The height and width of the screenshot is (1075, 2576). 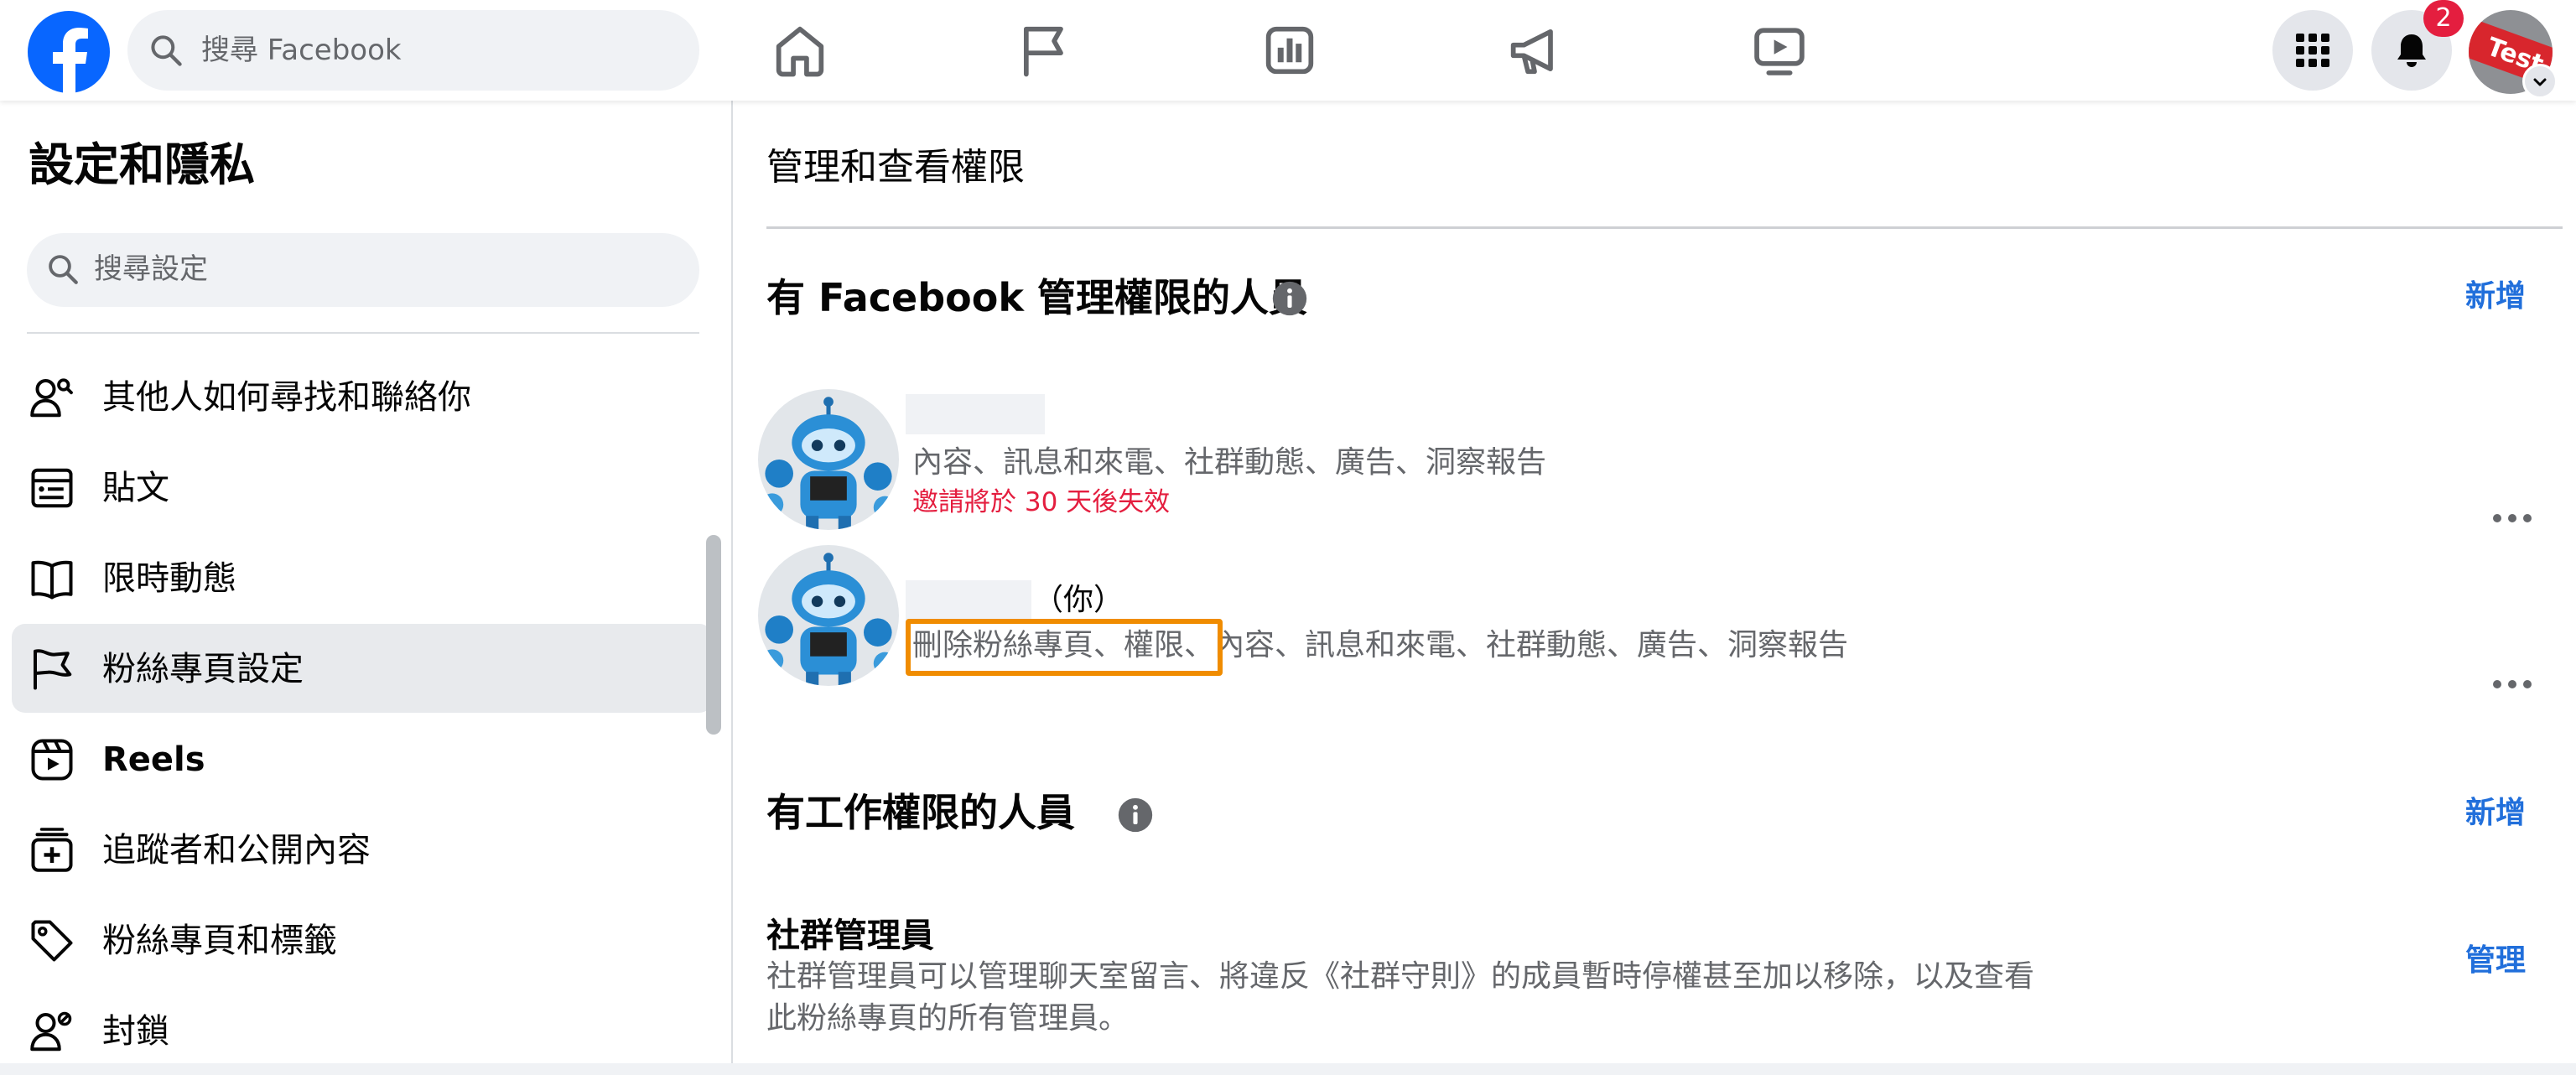 What do you see at coordinates (203, 669) in the screenshot?
I see `sidebar-item-label: 粉絲專頁設定` at bounding box center [203, 669].